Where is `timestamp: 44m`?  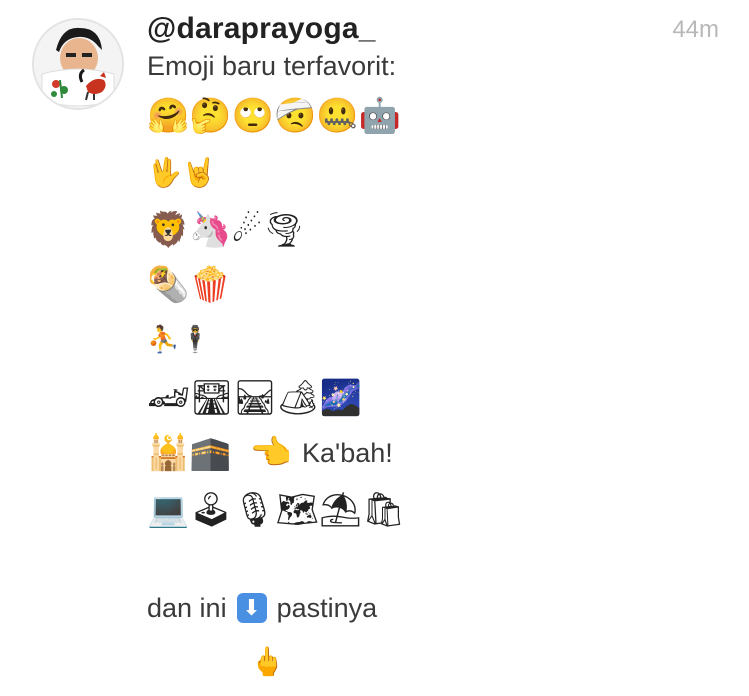
timestamp: 44m is located at coordinates (695, 29).